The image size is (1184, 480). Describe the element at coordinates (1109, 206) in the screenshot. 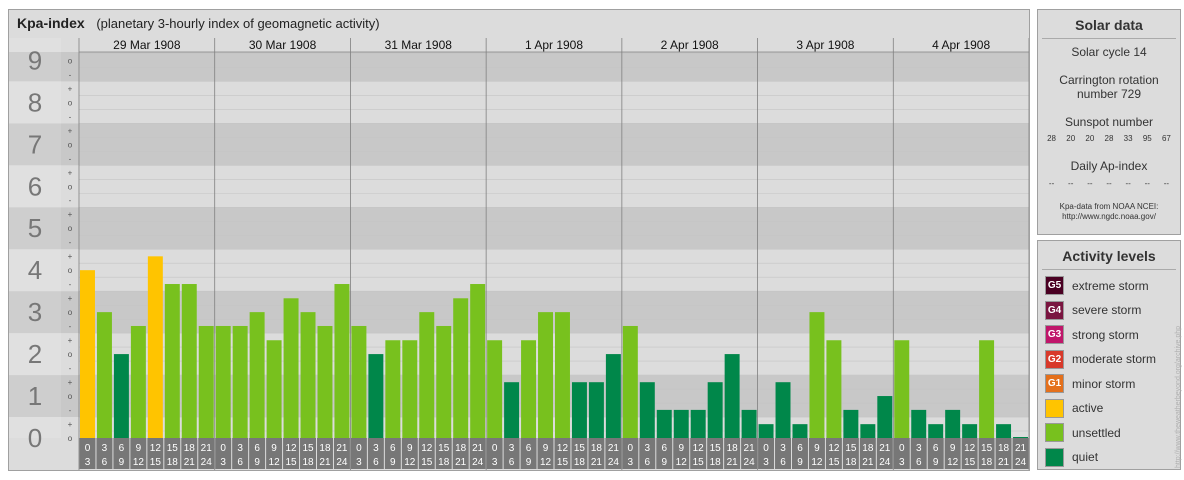

I see `credit-line-1: Kpa-data from NOAA NCEI:` at that location.